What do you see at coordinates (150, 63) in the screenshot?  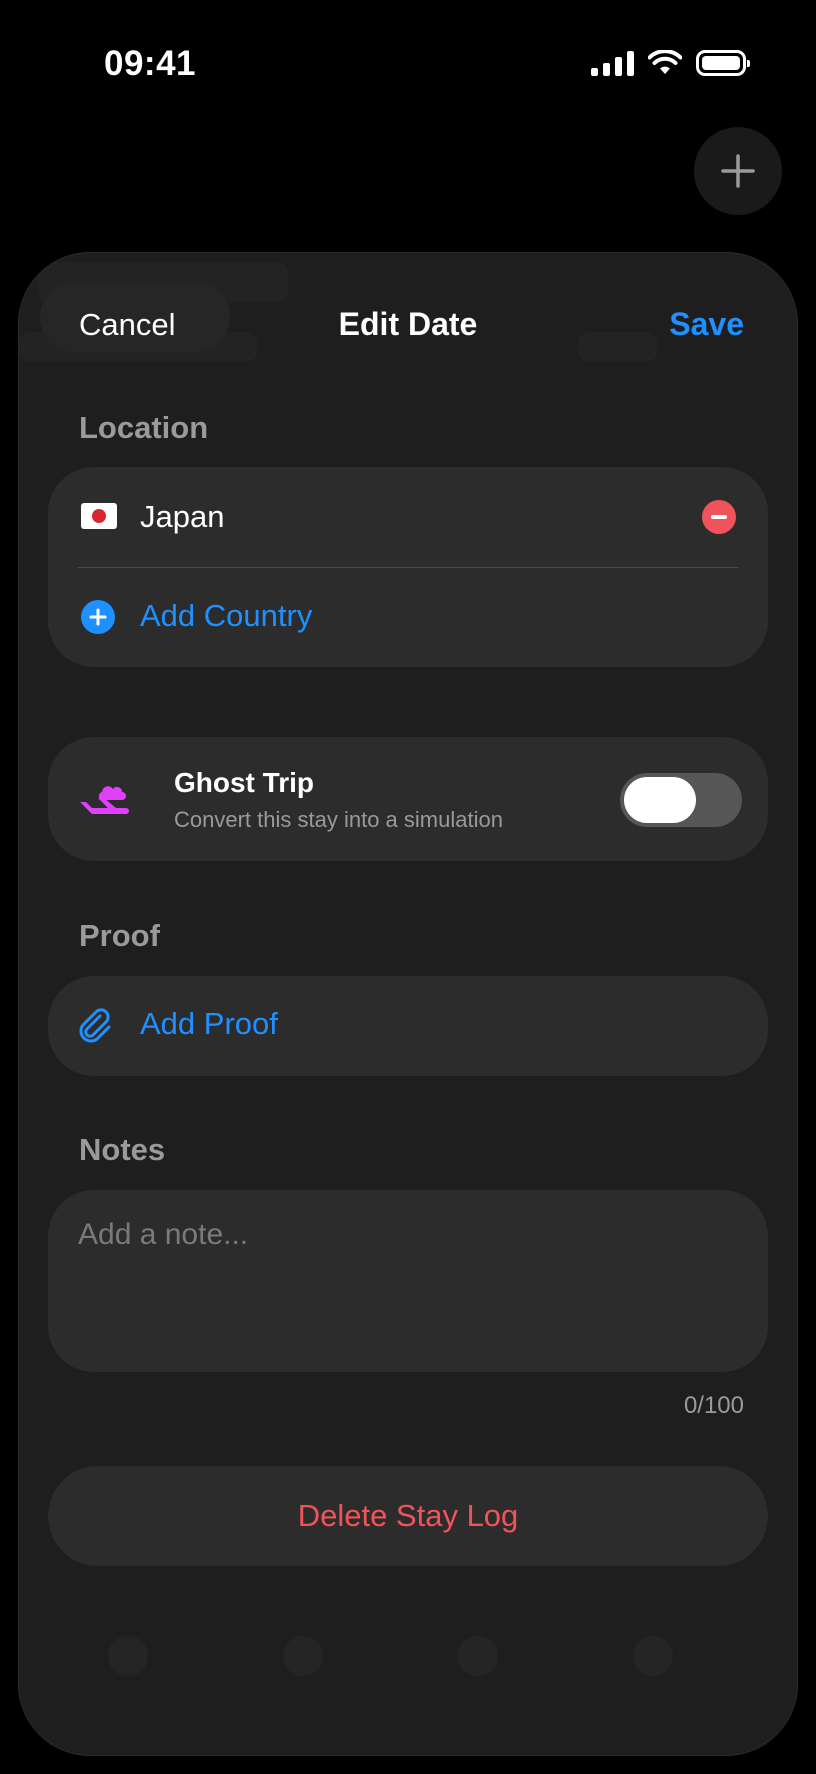 I see `status-time: 09:41` at bounding box center [150, 63].